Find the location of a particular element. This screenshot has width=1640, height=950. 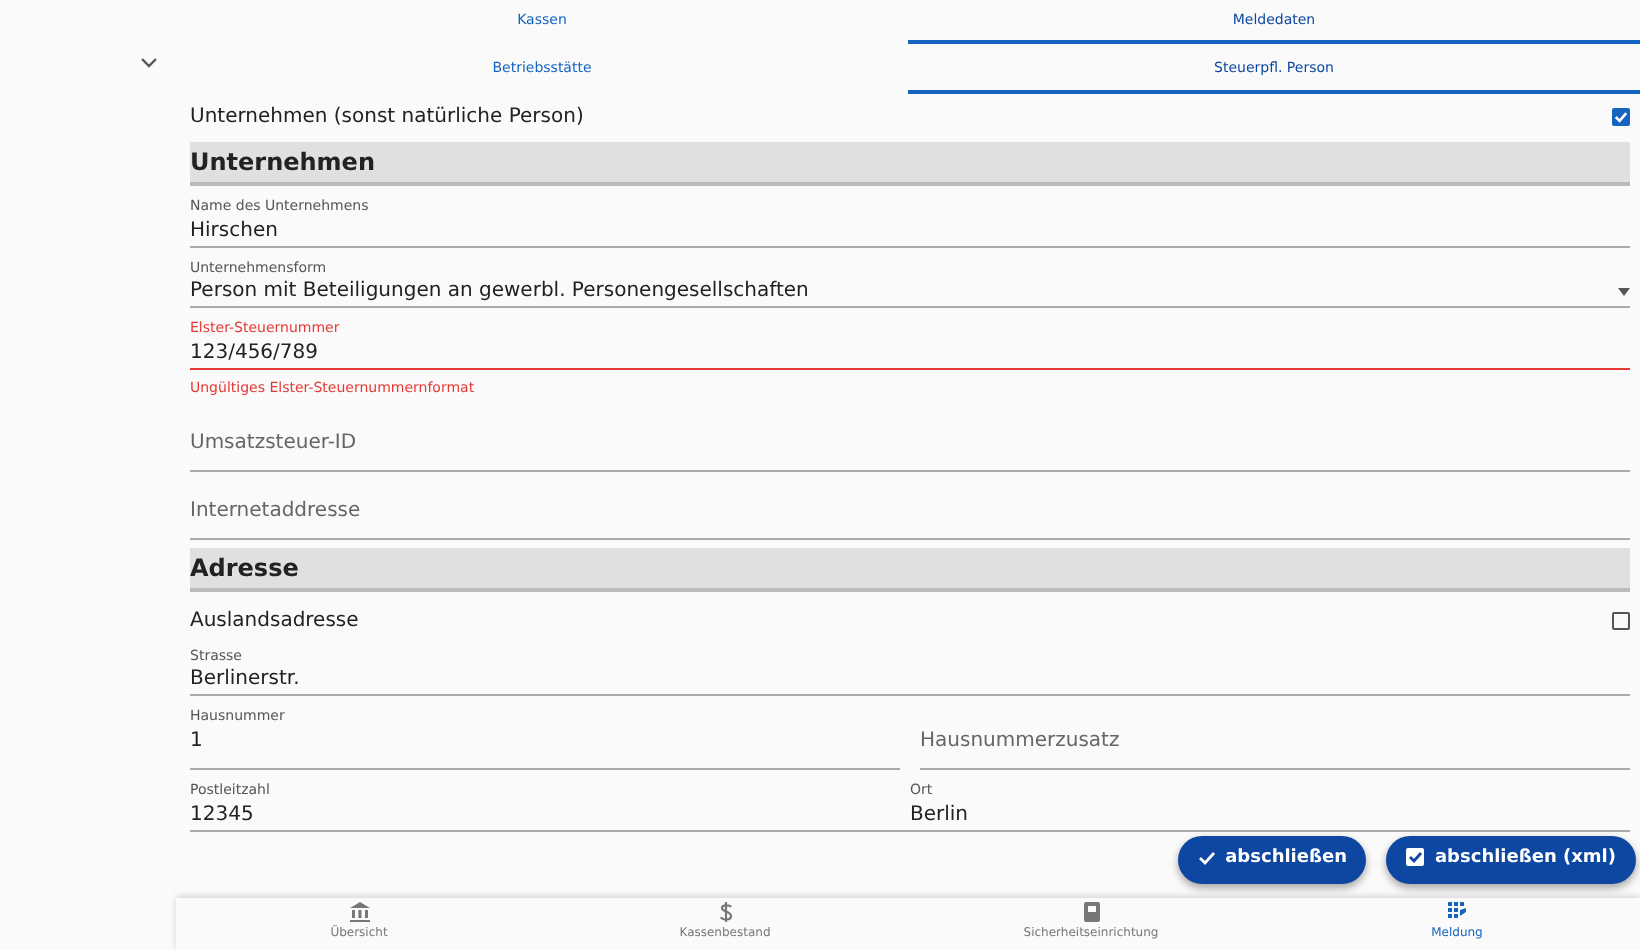

field-value: 12345 is located at coordinates (222, 815).